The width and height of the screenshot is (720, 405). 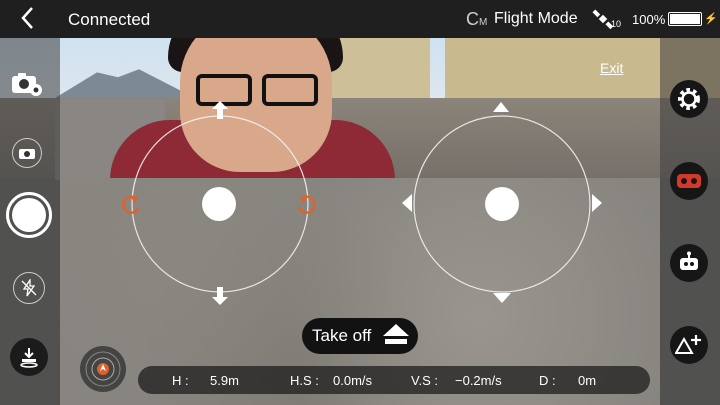 What do you see at coordinates (304, 380) in the screenshot?
I see `hspeed-label: H.S :` at bounding box center [304, 380].